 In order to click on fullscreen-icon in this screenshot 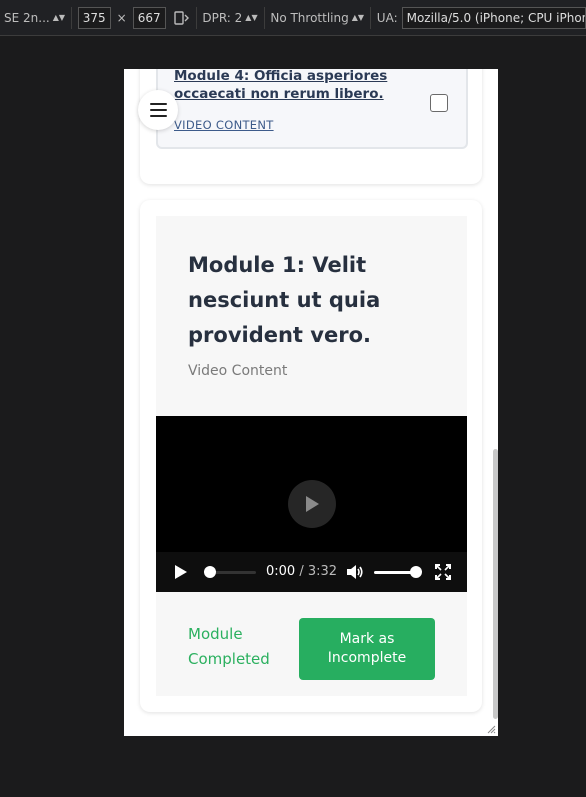, I will do `click(443, 572)`.